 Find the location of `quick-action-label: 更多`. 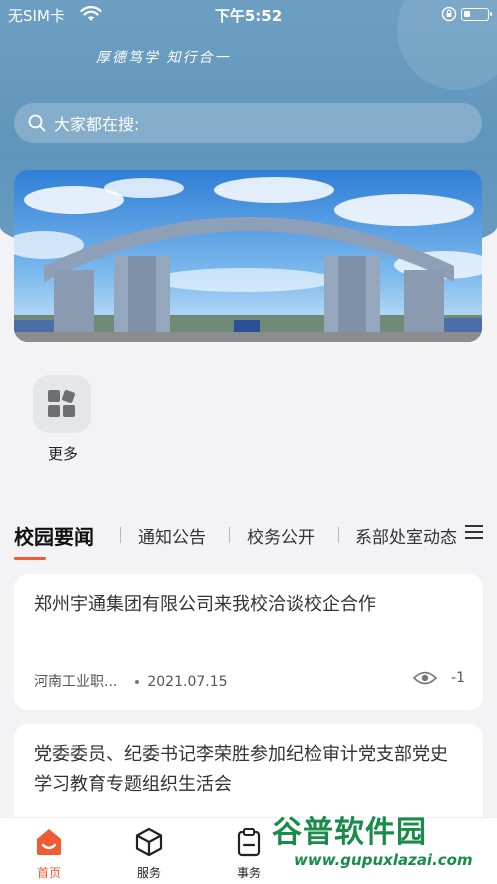

quick-action-label: 更多 is located at coordinates (62, 454).